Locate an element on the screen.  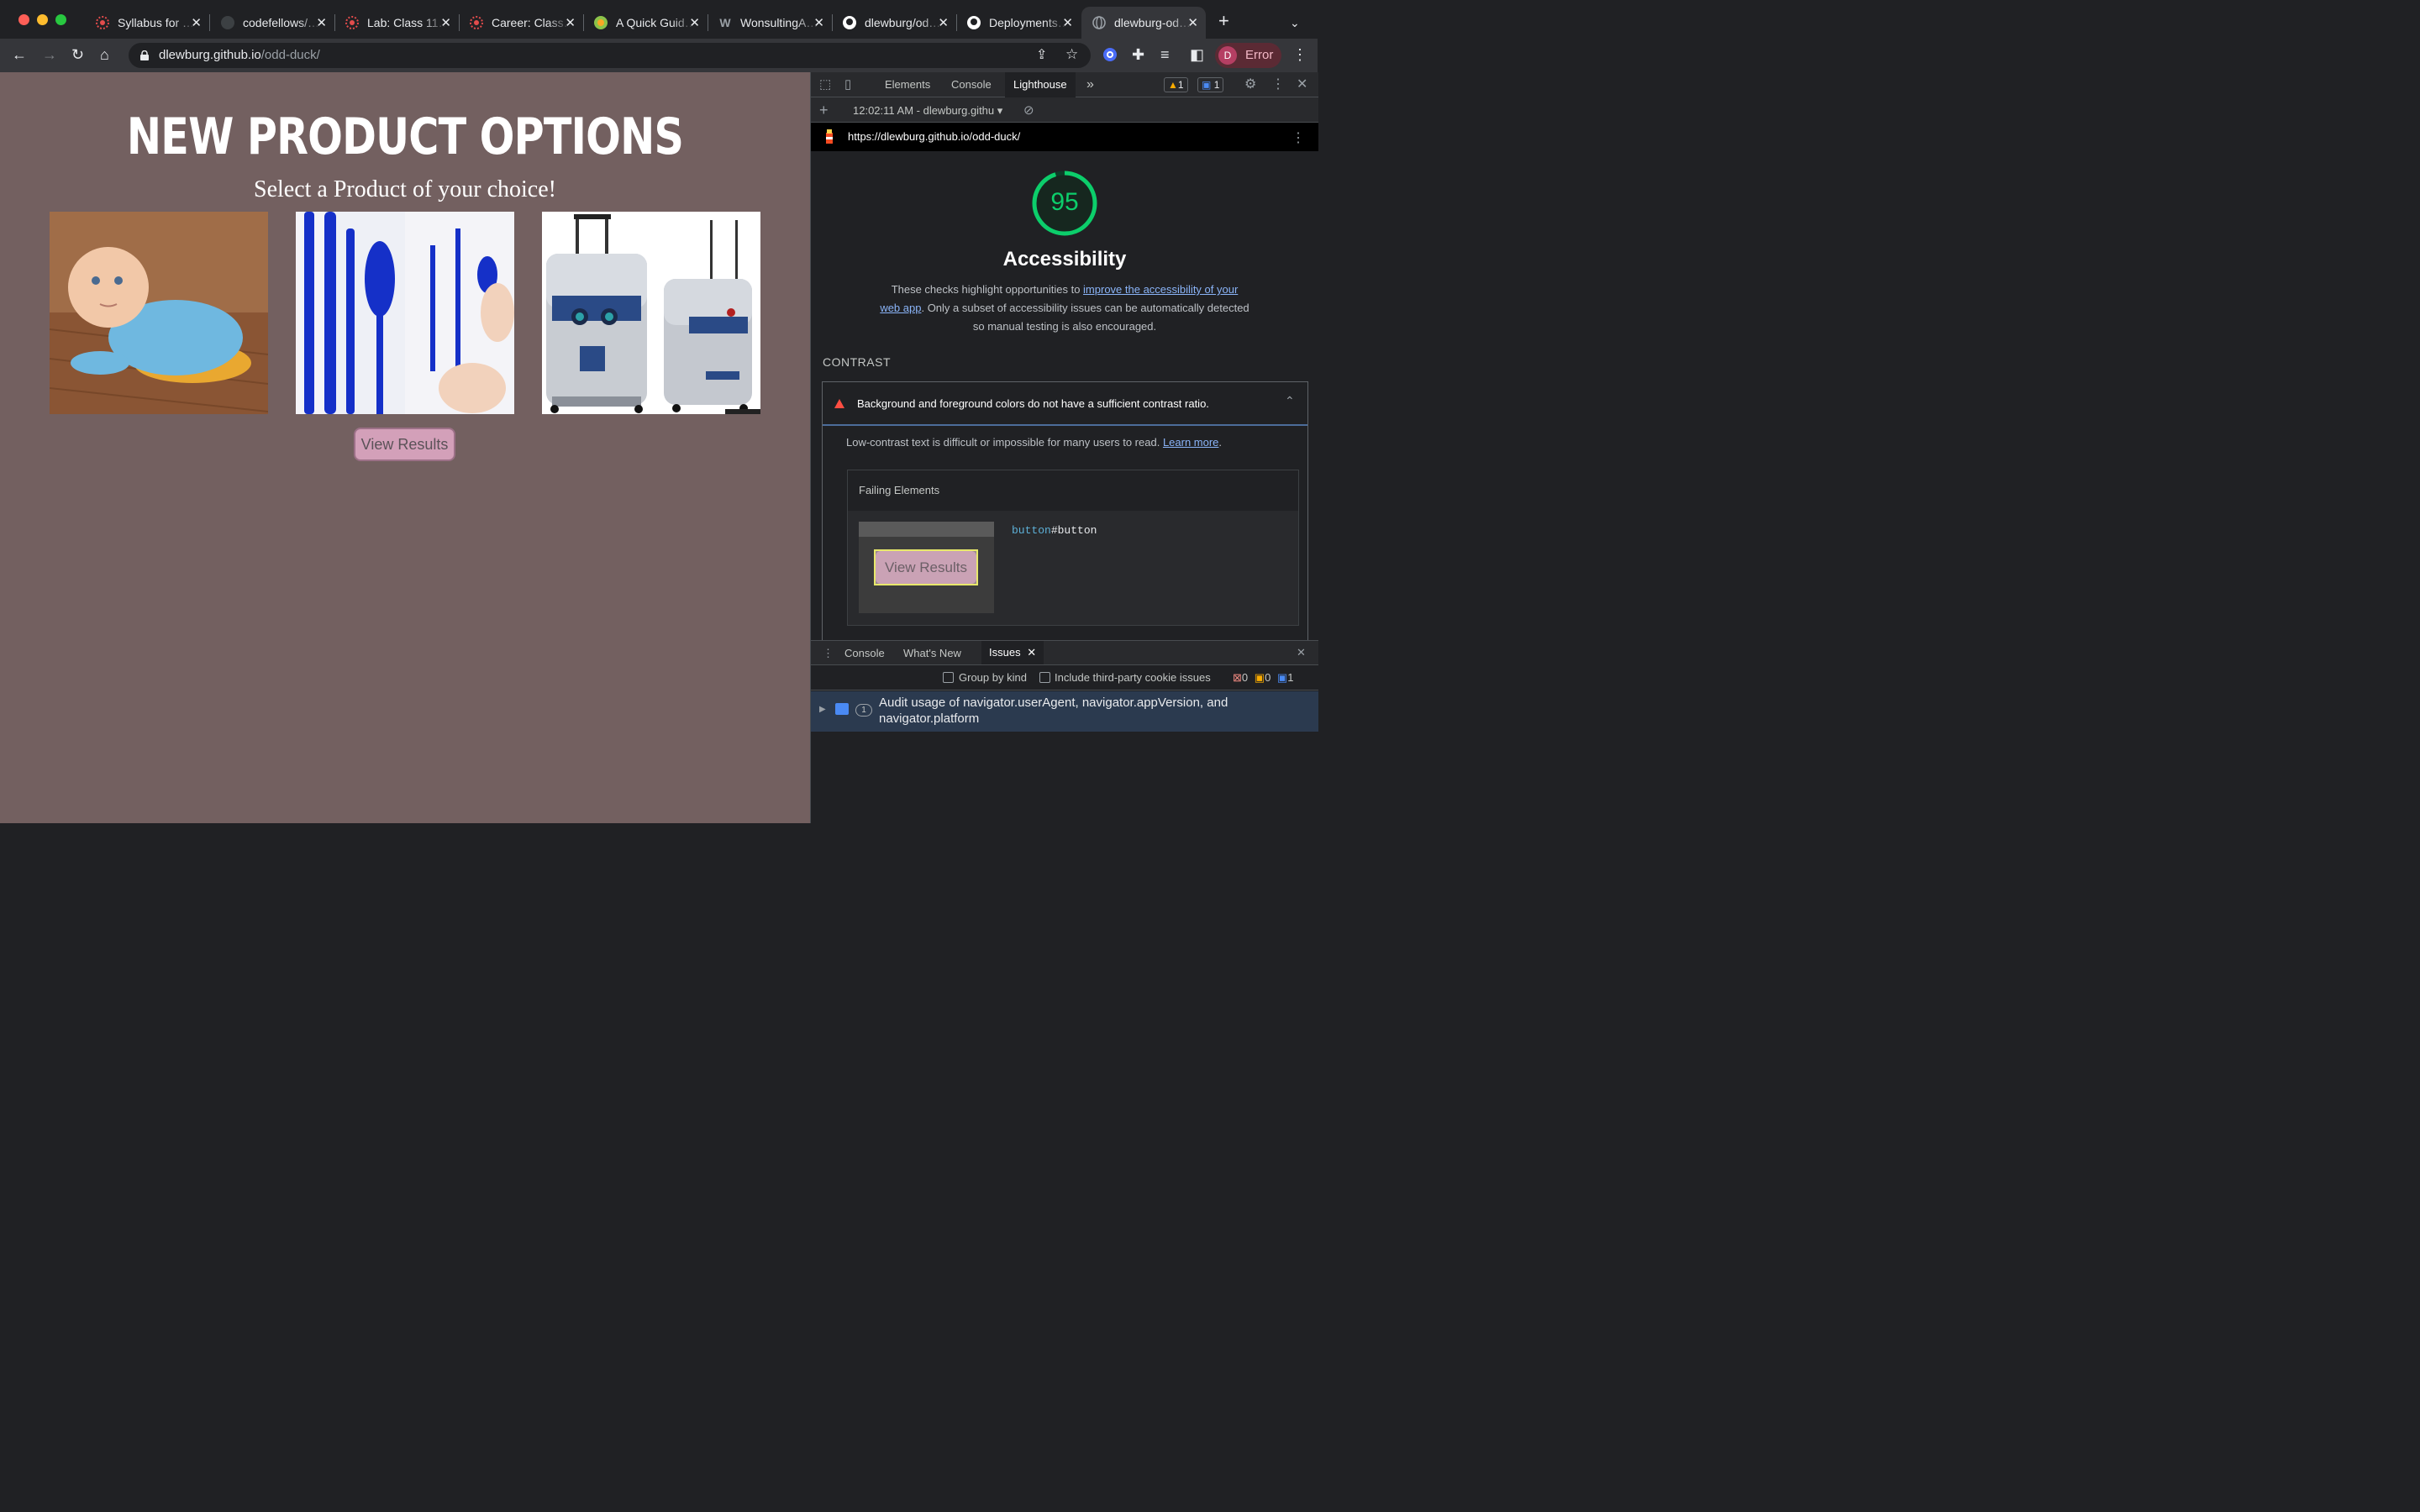
globe-icon is located at coordinates (1100, 22).